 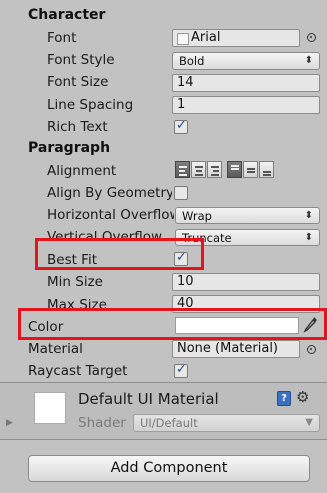 What do you see at coordinates (236, 38) in the screenshot?
I see `font-field: Arial` at bounding box center [236, 38].